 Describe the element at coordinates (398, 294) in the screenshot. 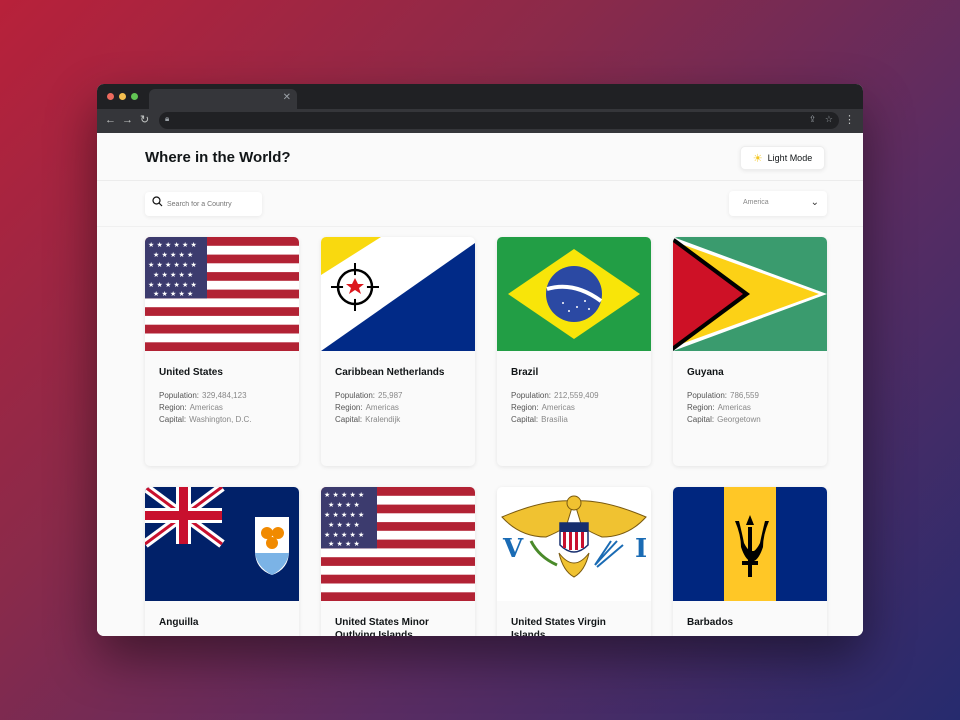

I see `flag-caribbean-netherlands` at that location.